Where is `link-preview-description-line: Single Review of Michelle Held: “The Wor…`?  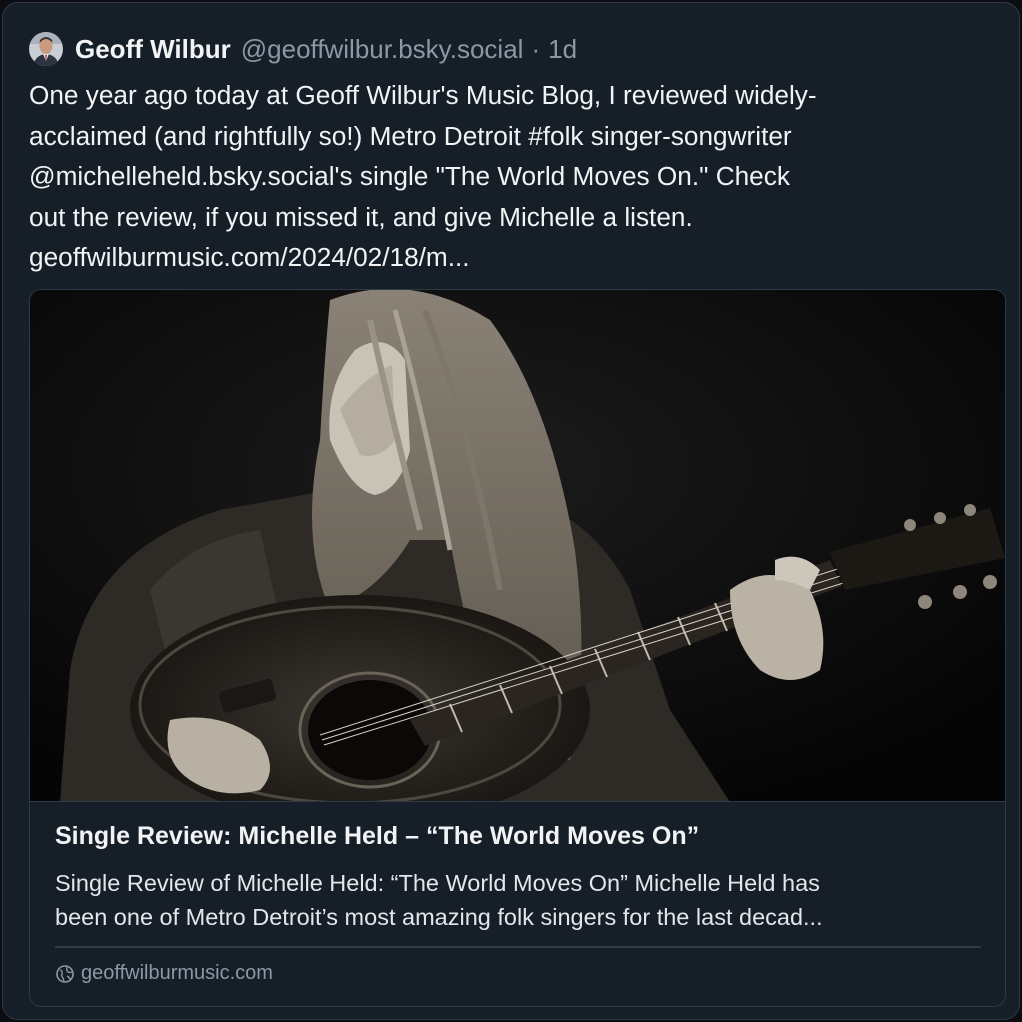
link-preview-description-line: Single Review of Michelle Held: “The Wor… is located at coordinates (437, 883).